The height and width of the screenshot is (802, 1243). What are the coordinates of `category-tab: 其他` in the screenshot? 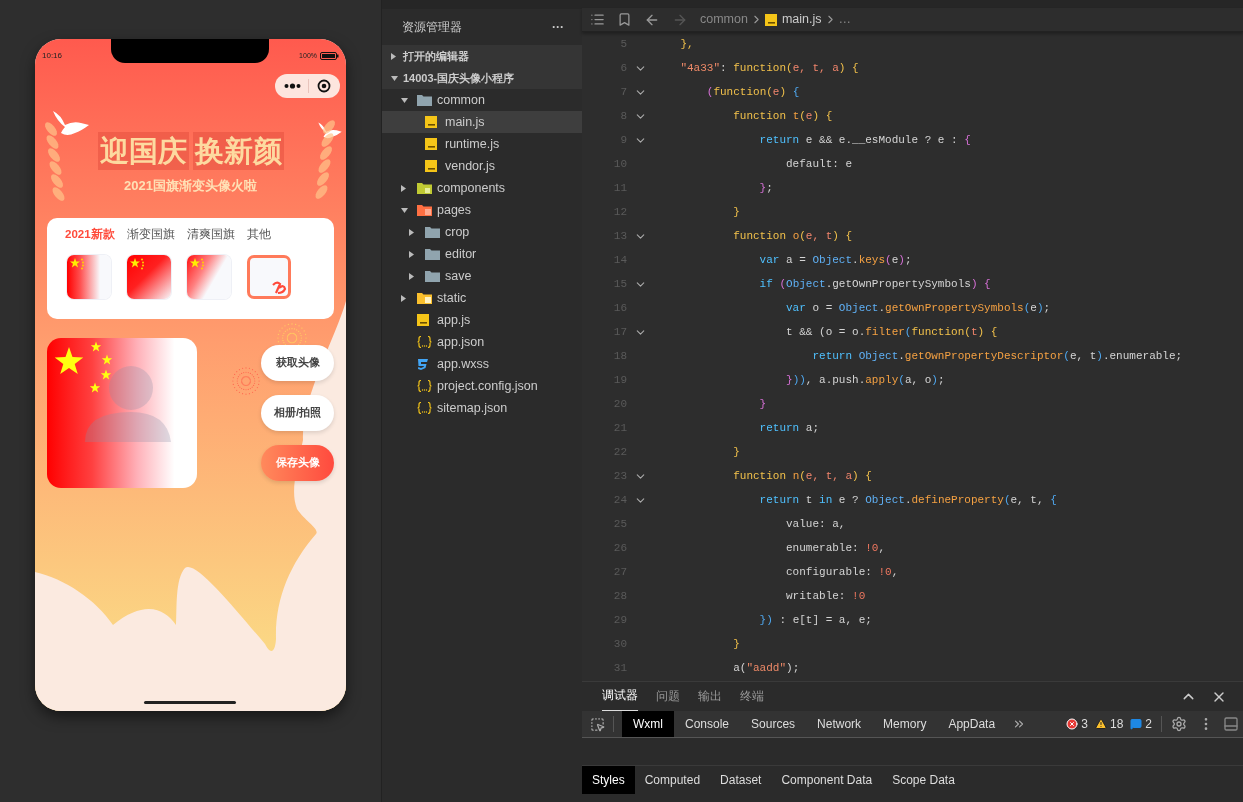 It's located at (258, 233).